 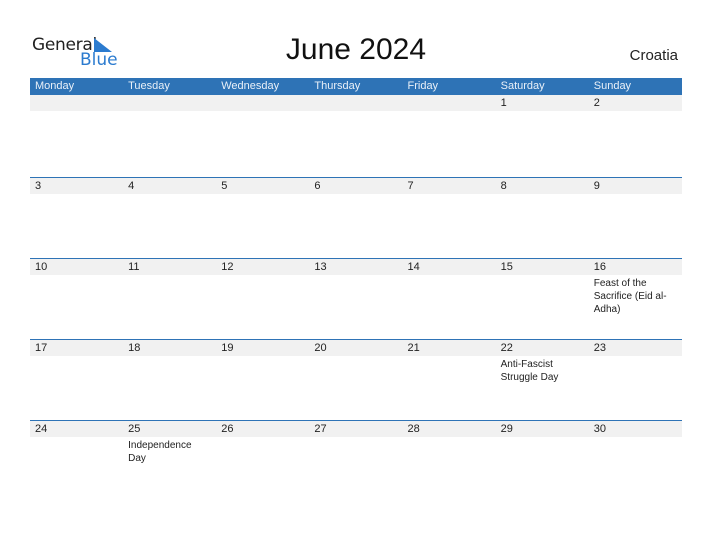 What do you see at coordinates (542, 267) in the screenshot?
I see `day-number: 15` at bounding box center [542, 267].